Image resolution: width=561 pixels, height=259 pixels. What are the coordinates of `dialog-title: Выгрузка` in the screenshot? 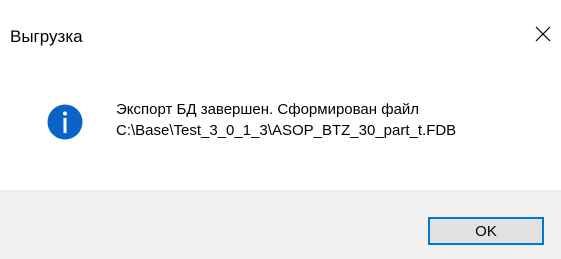 It's located at (46, 36).